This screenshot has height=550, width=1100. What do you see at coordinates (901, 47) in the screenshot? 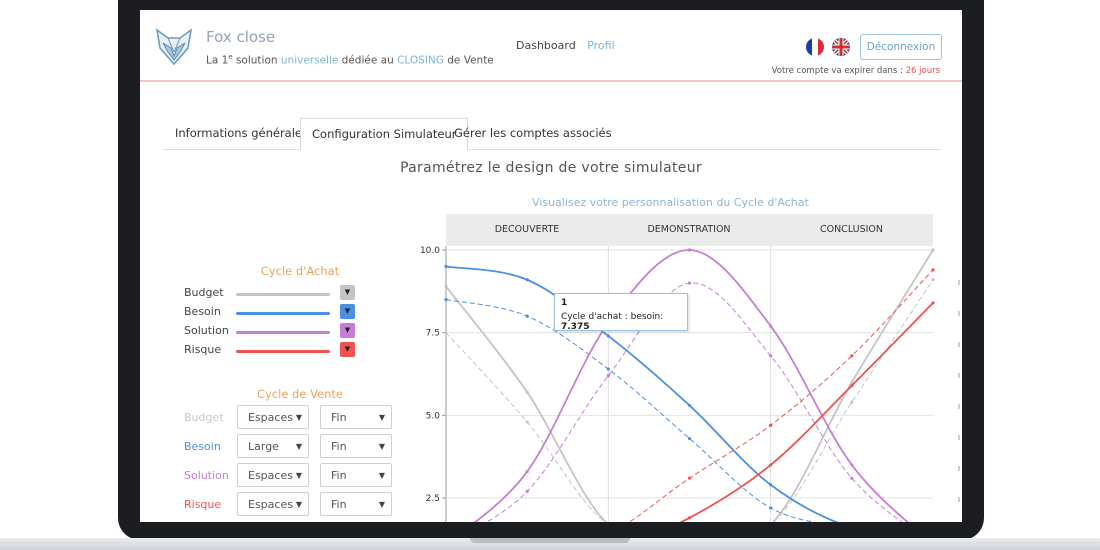
I see `logout-button: Déconnexion` at bounding box center [901, 47].